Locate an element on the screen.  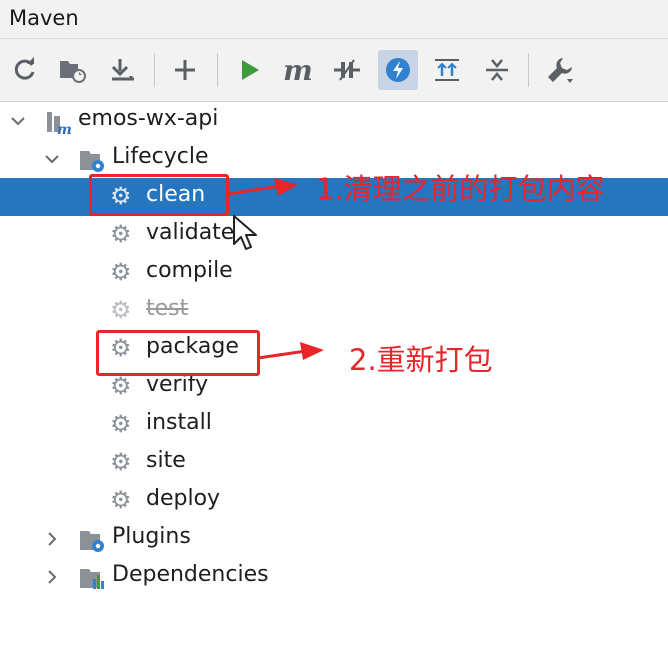
mouse-cursor-icon is located at coordinates (245, 232).